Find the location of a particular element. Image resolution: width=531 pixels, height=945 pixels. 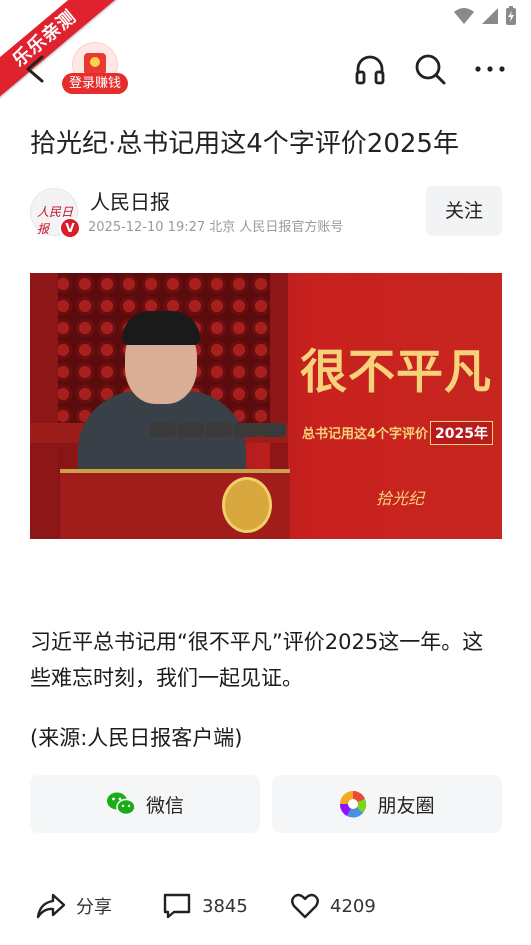

article-source: (来源:人民日报客户端) is located at coordinates (136, 738).